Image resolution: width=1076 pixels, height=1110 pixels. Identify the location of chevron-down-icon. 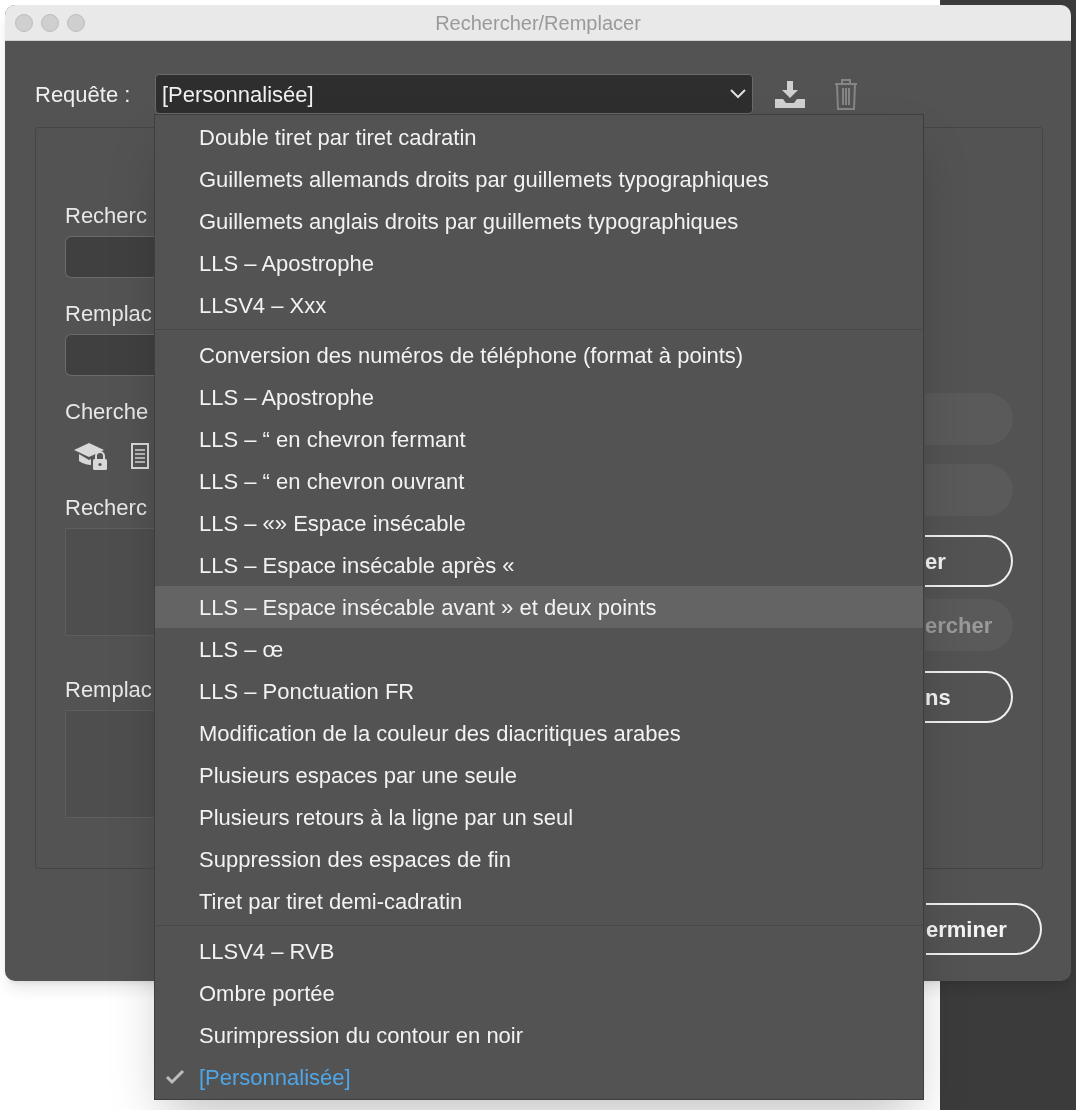
(738, 94).